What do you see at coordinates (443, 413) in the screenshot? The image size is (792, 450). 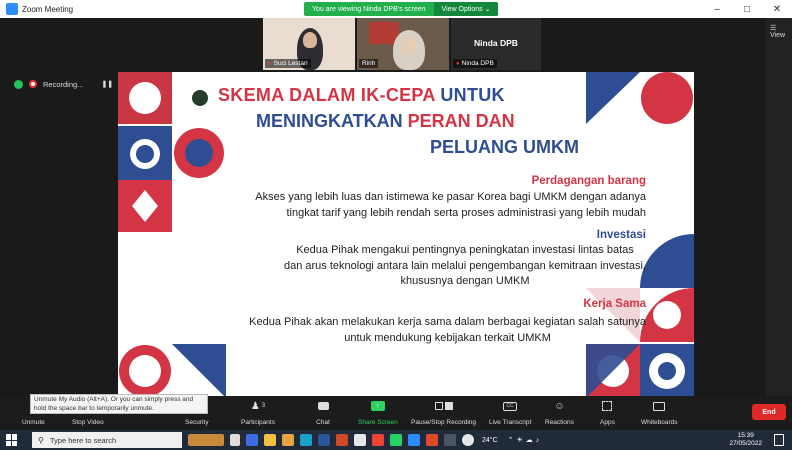 I see `pause-stop-recording-button: Pause/Stop Recording` at bounding box center [443, 413].